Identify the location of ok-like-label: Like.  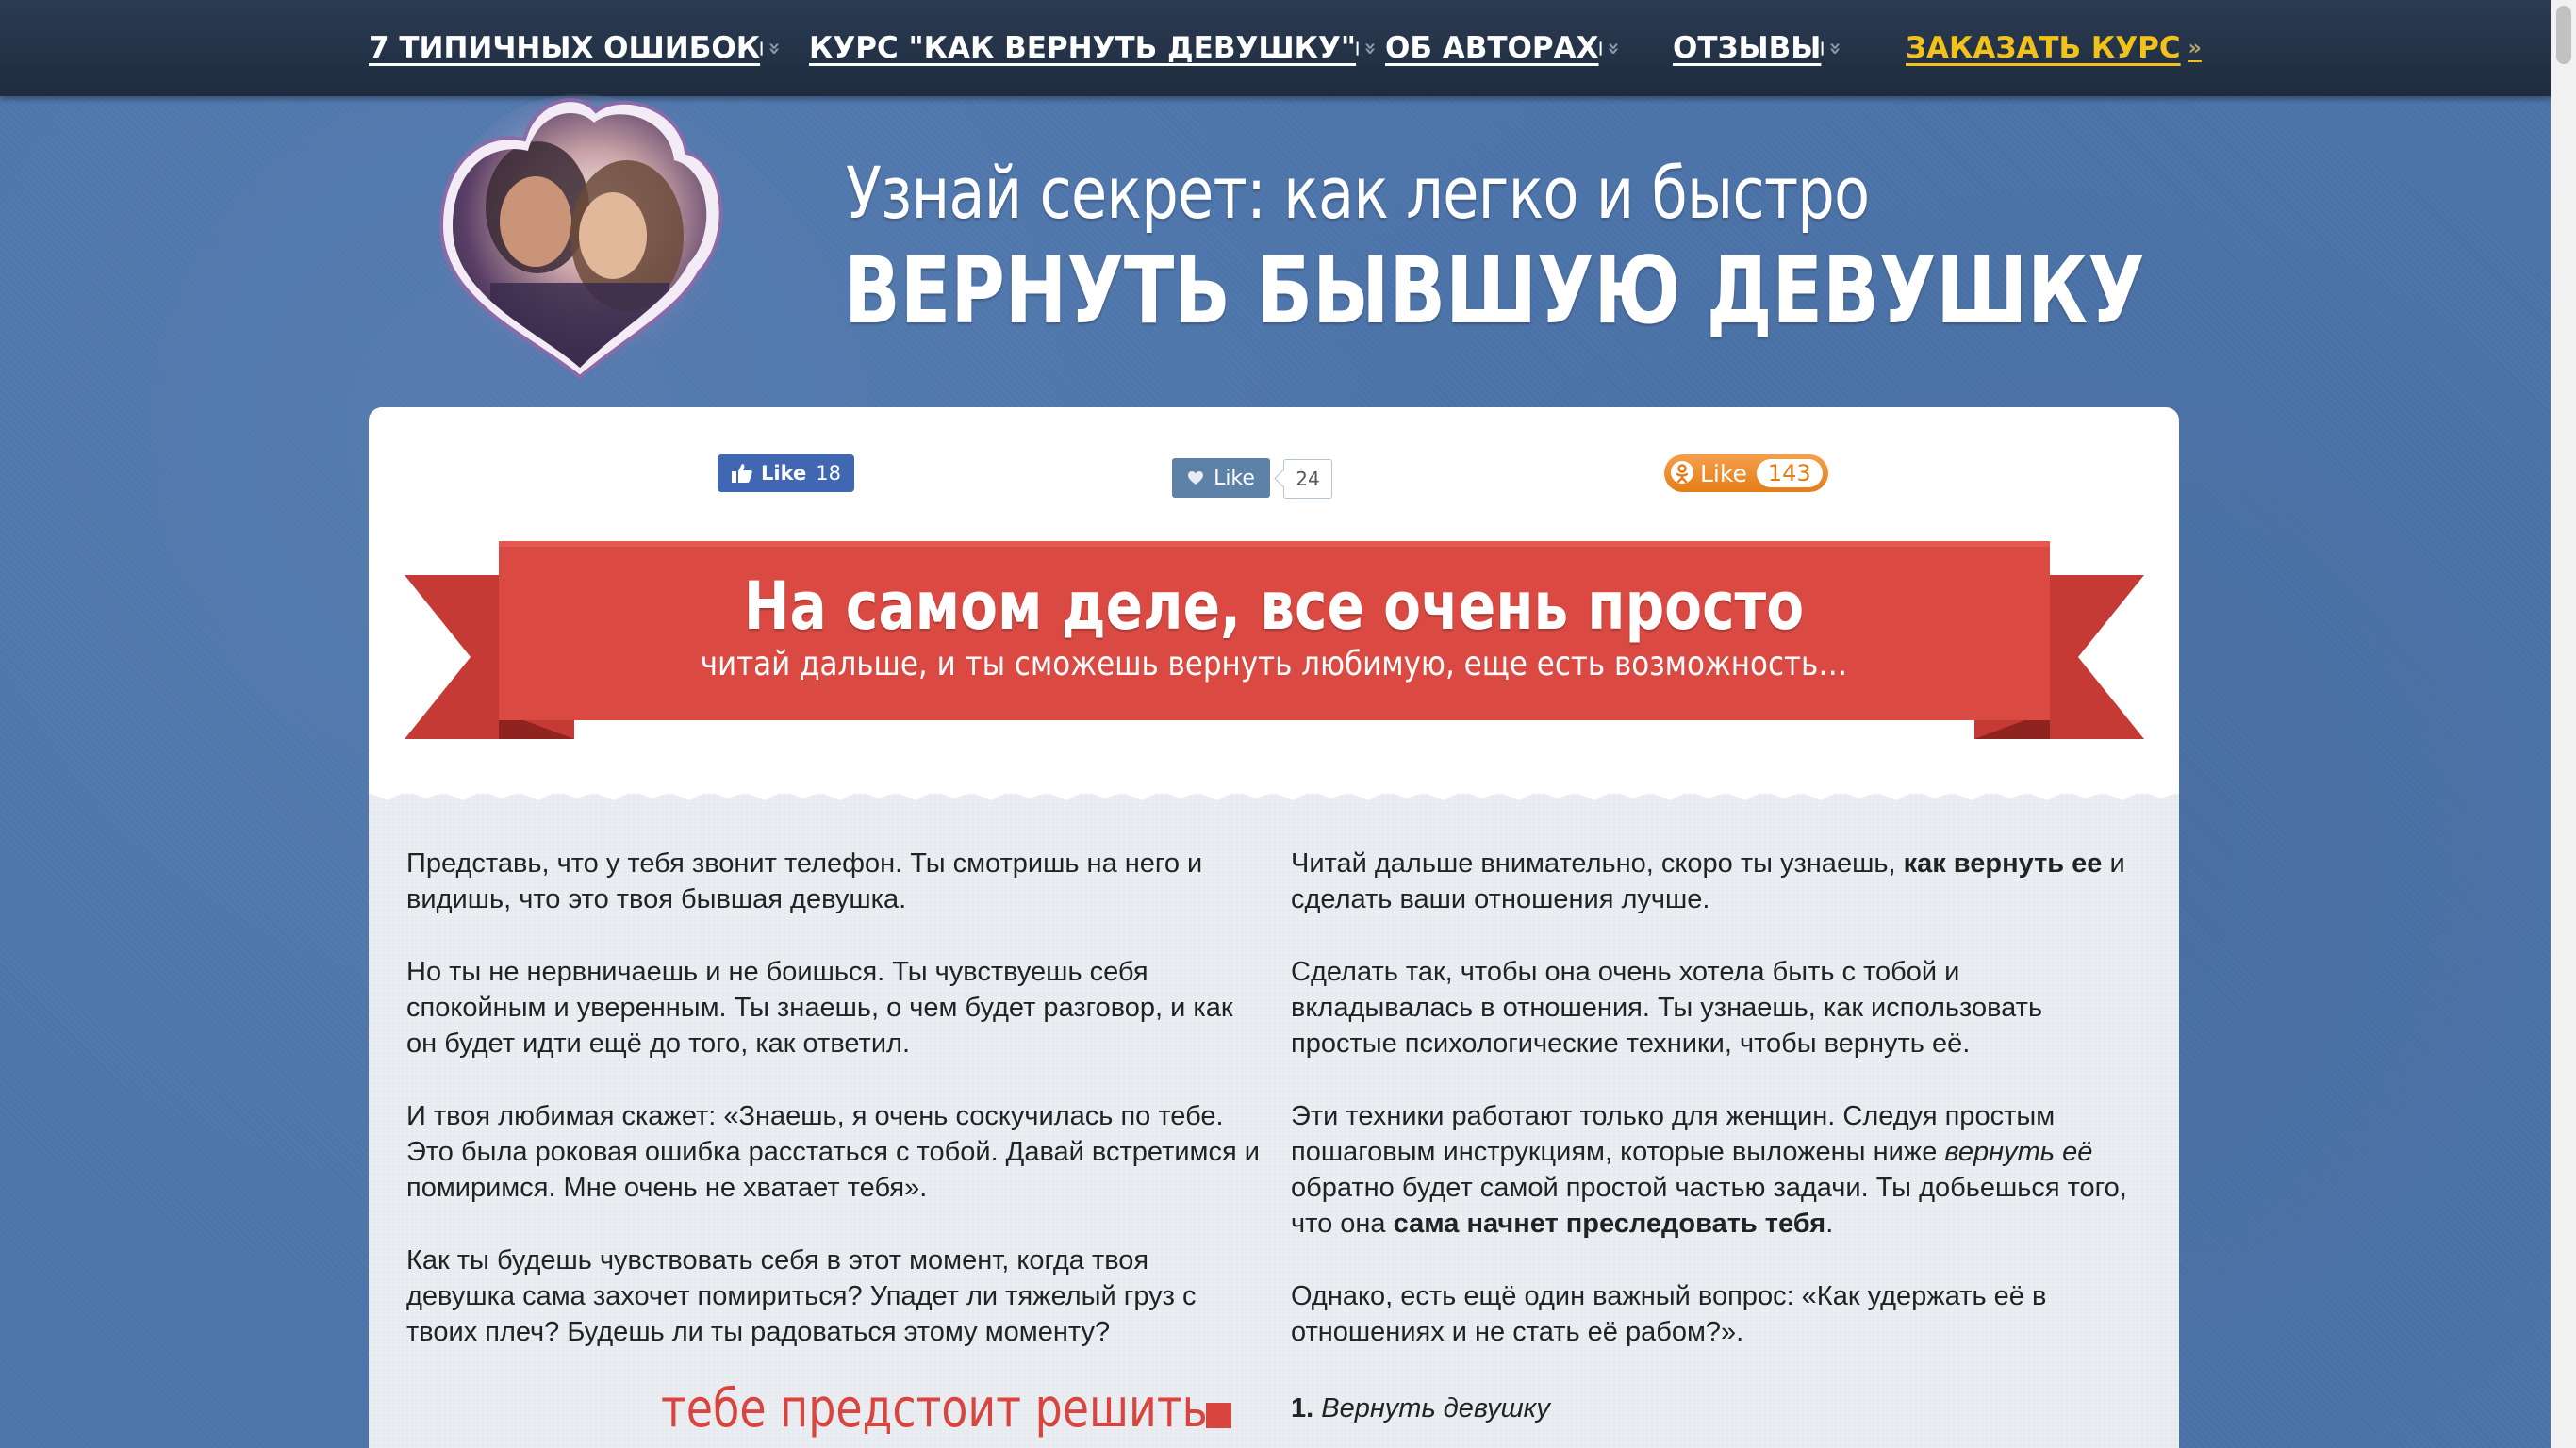
(1723, 473).